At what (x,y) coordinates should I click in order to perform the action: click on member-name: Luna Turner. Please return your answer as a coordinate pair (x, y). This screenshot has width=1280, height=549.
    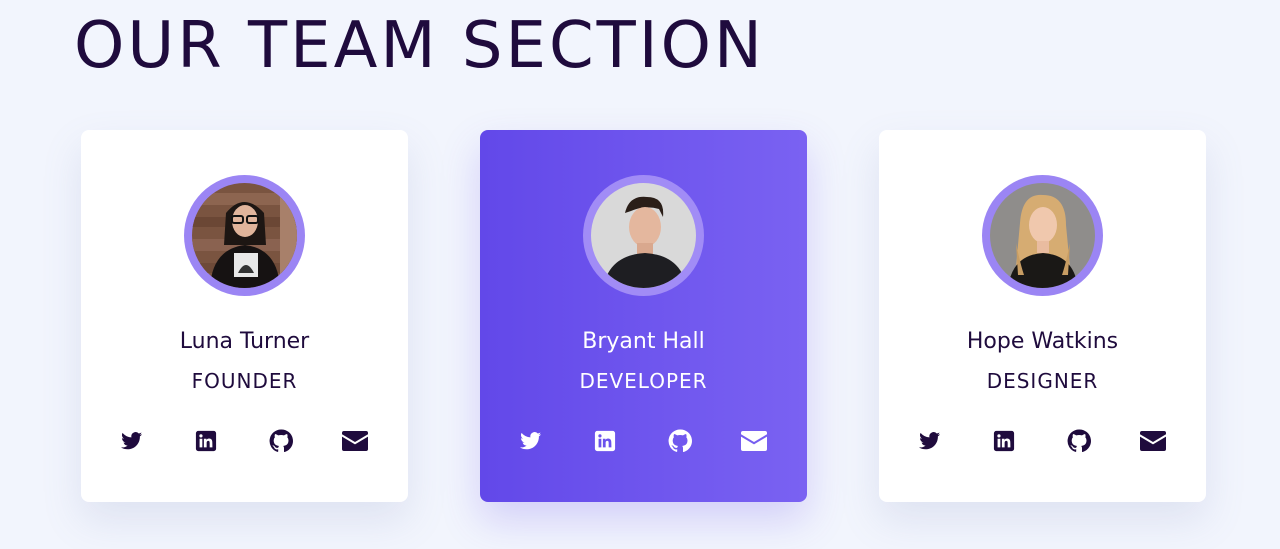
    Looking at the image, I should click on (244, 341).